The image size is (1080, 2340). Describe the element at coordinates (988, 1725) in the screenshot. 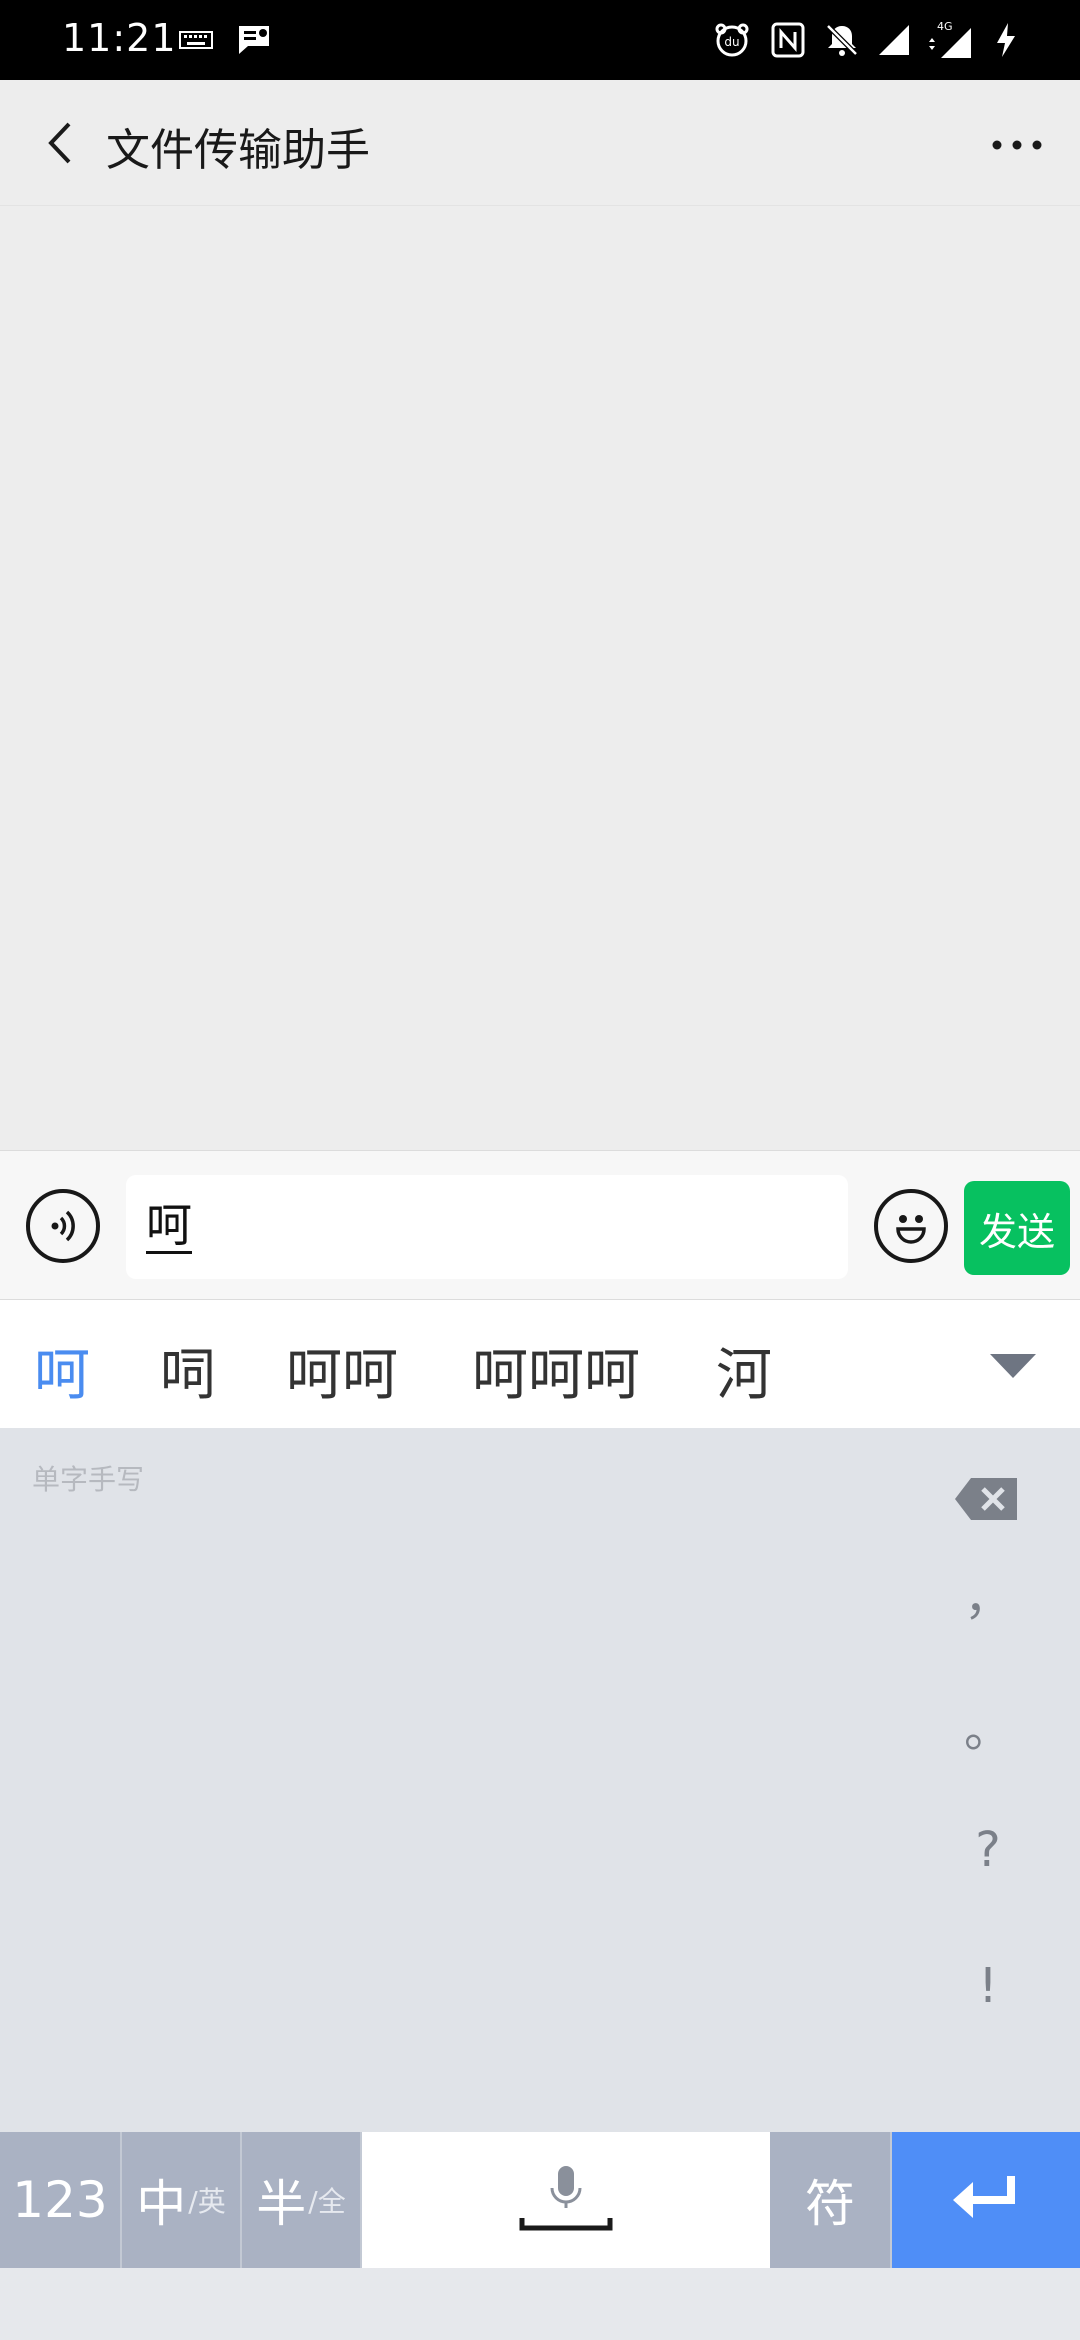

I see `period-key: 。` at that location.